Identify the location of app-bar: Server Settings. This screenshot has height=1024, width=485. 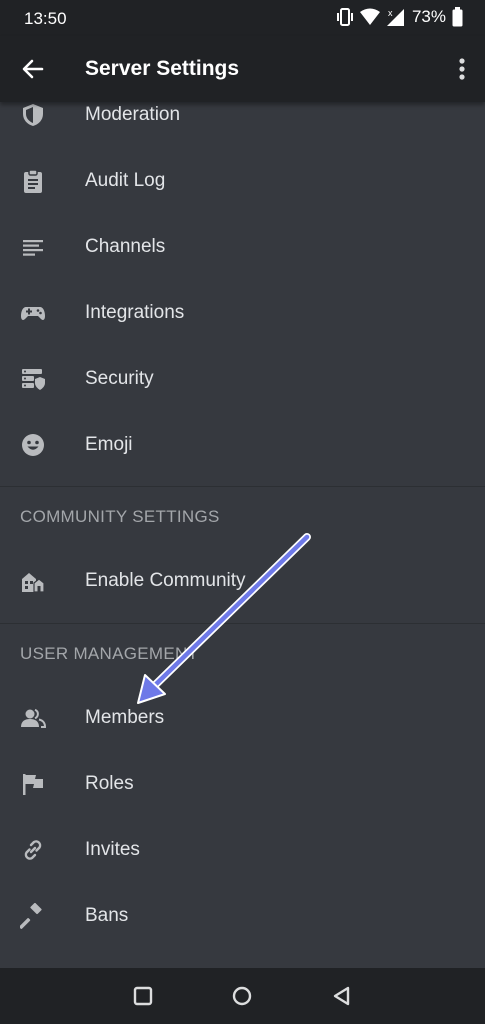
(242, 69).